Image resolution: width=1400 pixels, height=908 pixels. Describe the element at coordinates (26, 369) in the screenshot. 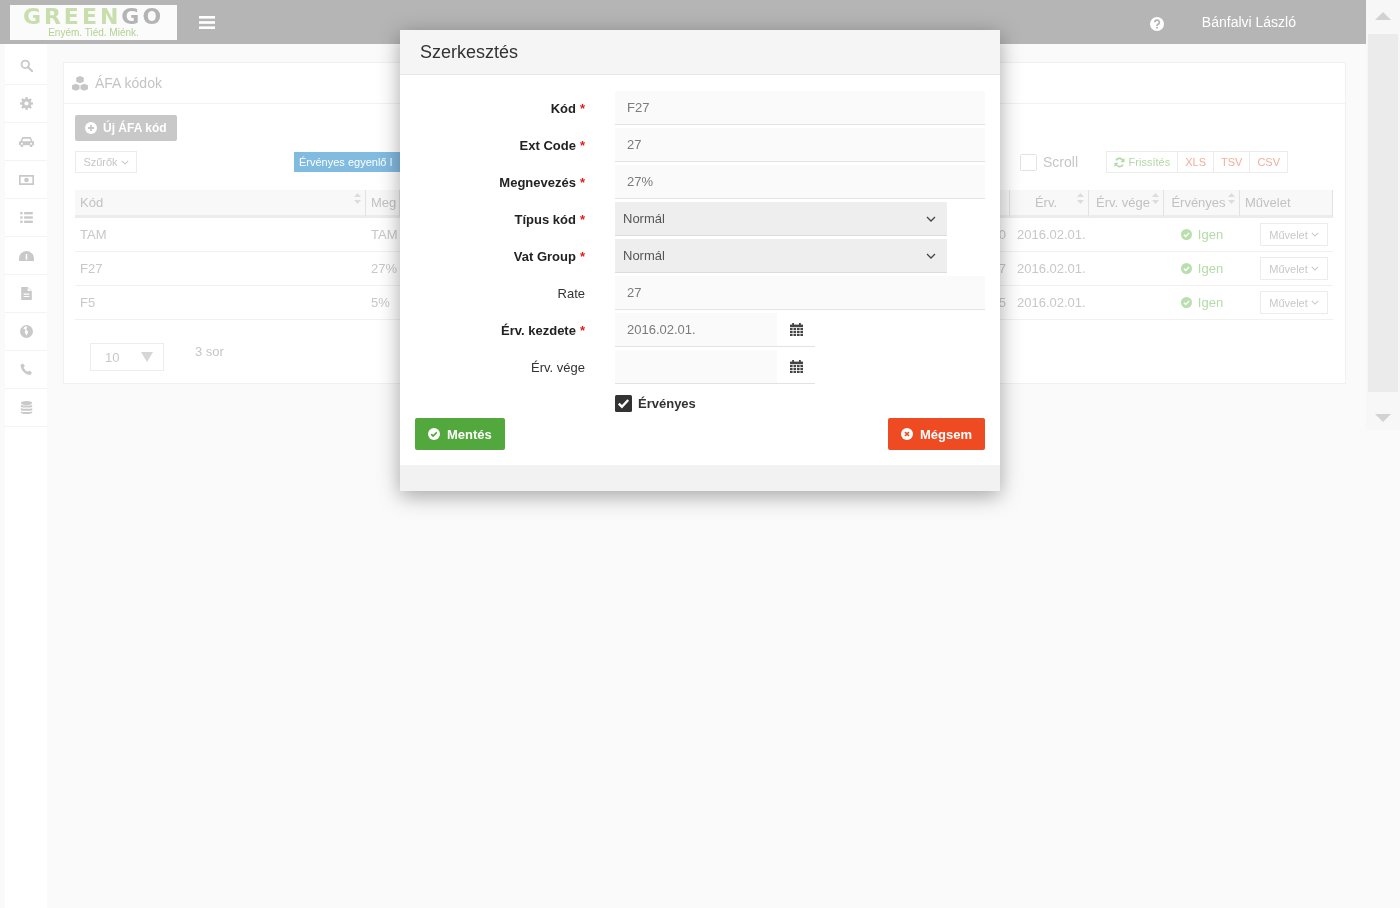

I see `phone-icon` at that location.